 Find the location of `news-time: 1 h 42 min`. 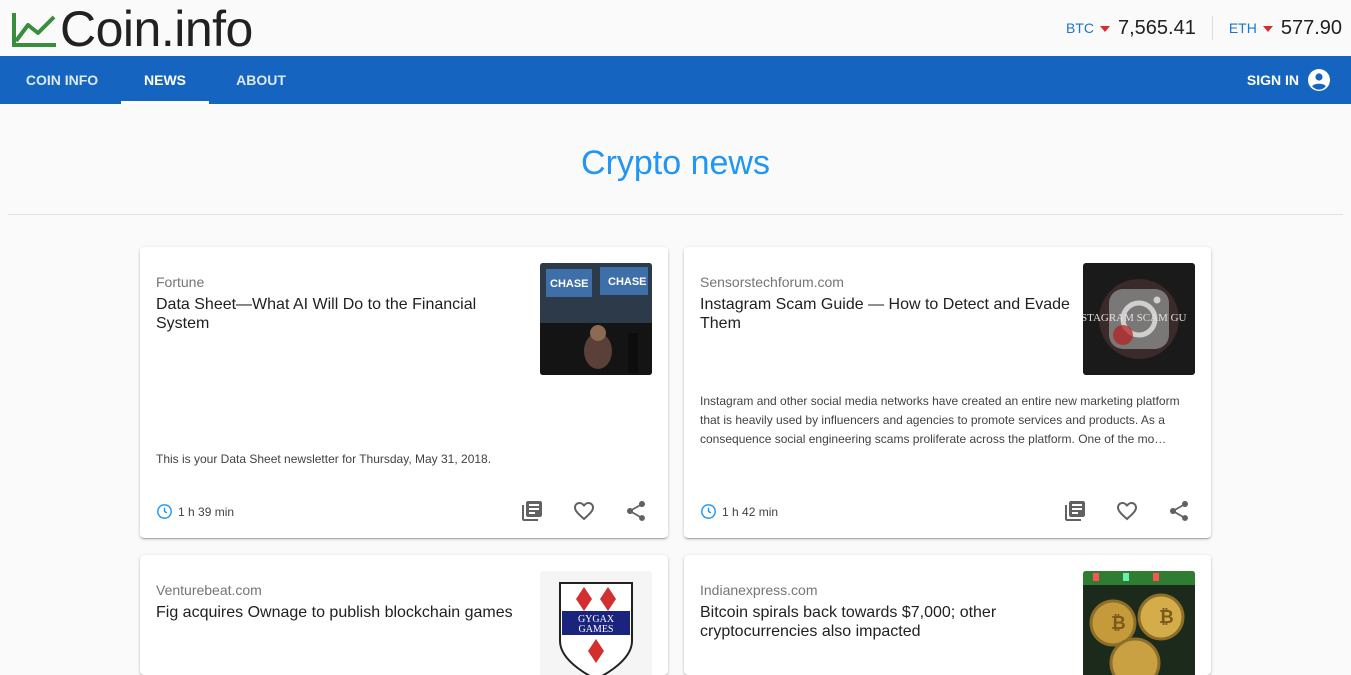

news-time: 1 h 42 min is located at coordinates (739, 511).